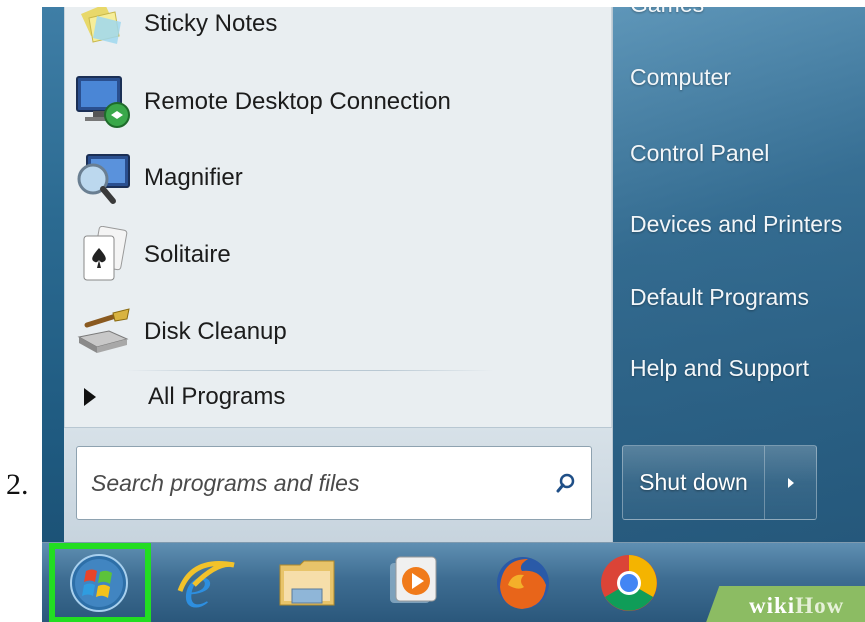 The height and width of the screenshot is (622, 865). I want to click on step-number: 2., so click(17, 484).